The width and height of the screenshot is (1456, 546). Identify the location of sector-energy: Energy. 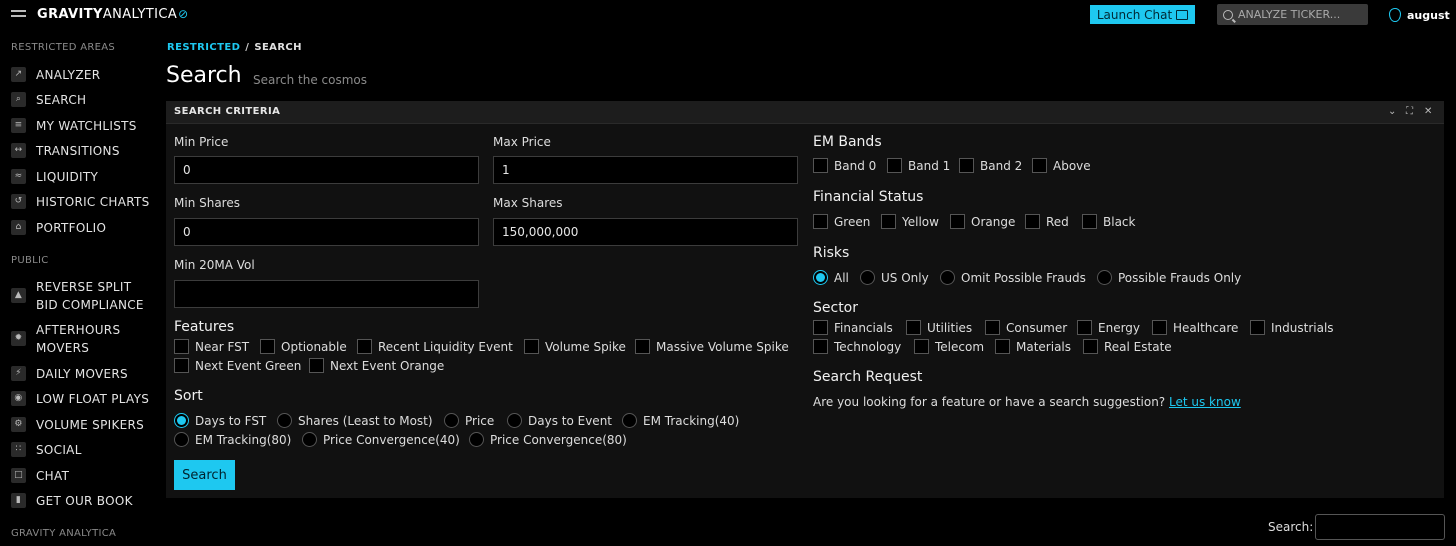
(1108, 327).